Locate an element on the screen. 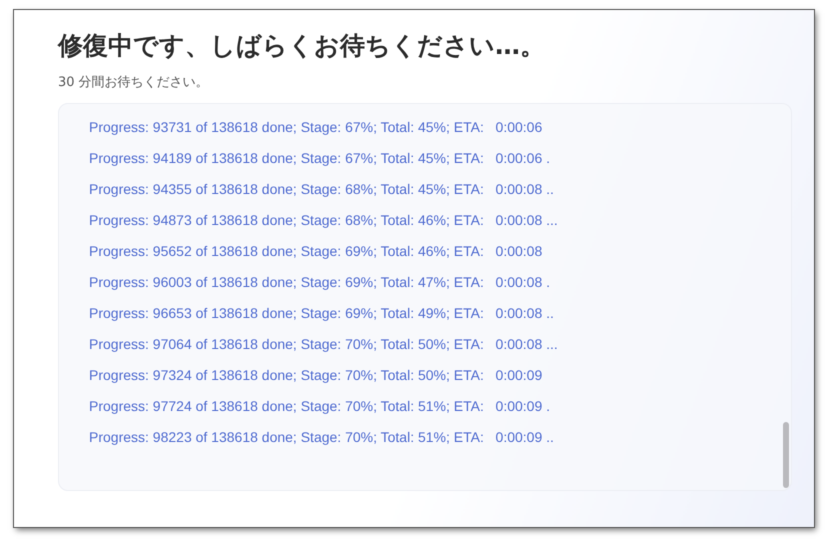  log-line: Progress: 94355 of 138618 done; Stage: 68%; Total: 45%; ETA: 0:00:08 .. is located at coordinates (321, 189).